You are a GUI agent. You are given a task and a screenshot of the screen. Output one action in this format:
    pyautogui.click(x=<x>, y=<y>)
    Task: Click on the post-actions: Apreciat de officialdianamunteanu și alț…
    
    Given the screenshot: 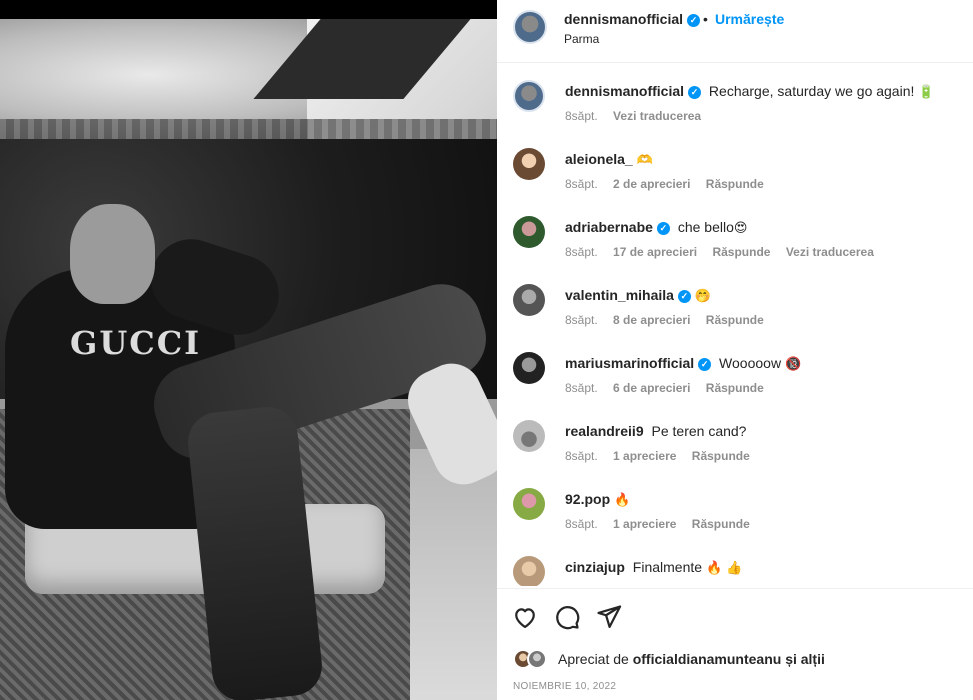 What is the action you would take?
    pyautogui.click(x=735, y=644)
    